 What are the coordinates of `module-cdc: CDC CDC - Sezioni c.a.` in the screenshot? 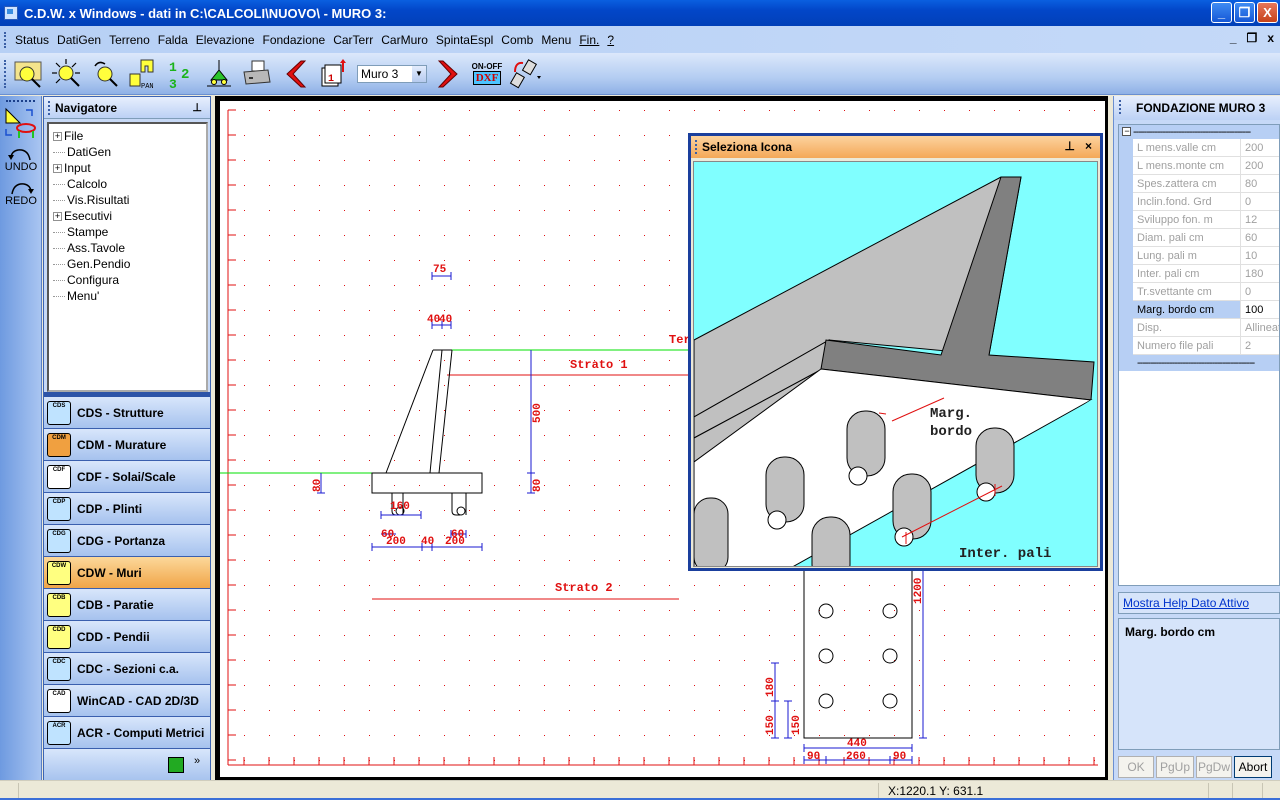 It's located at (127, 669).